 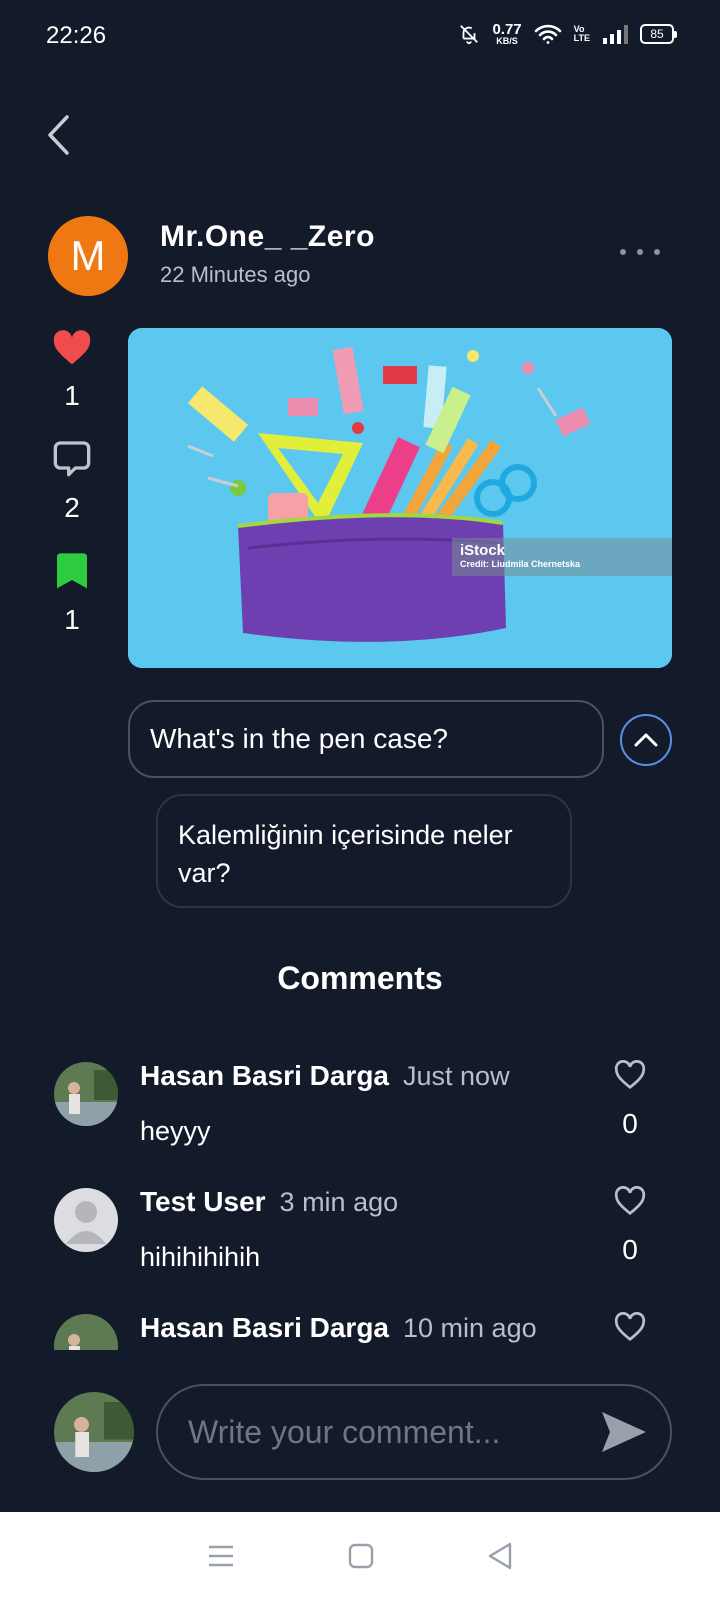 I want to click on chevron-left-icon, so click(x=58, y=135).